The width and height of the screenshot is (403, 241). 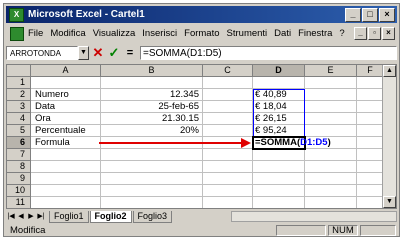 What do you see at coordinates (86, 14) in the screenshot?
I see `window-title: Microsoft Excel - Cartel1` at bounding box center [86, 14].